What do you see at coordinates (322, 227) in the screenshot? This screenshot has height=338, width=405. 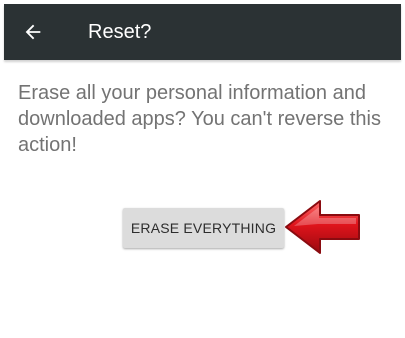 I see `pointing-arrow-icon` at bounding box center [322, 227].